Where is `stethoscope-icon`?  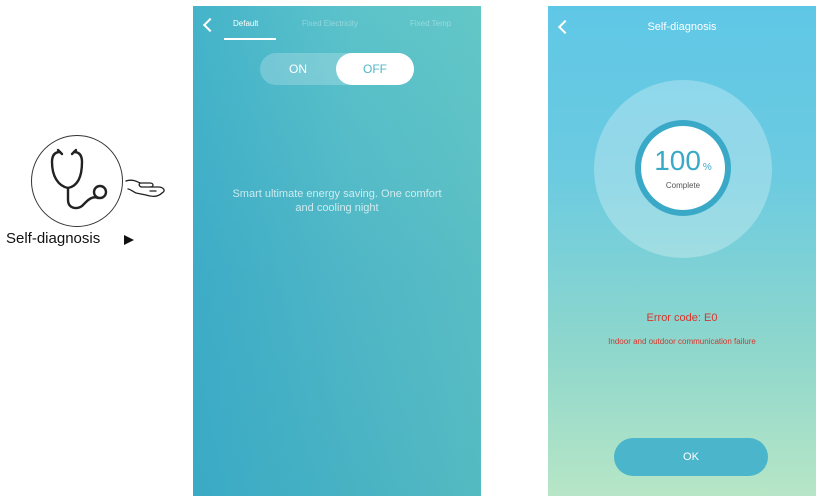
stethoscope-icon is located at coordinates (79, 179).